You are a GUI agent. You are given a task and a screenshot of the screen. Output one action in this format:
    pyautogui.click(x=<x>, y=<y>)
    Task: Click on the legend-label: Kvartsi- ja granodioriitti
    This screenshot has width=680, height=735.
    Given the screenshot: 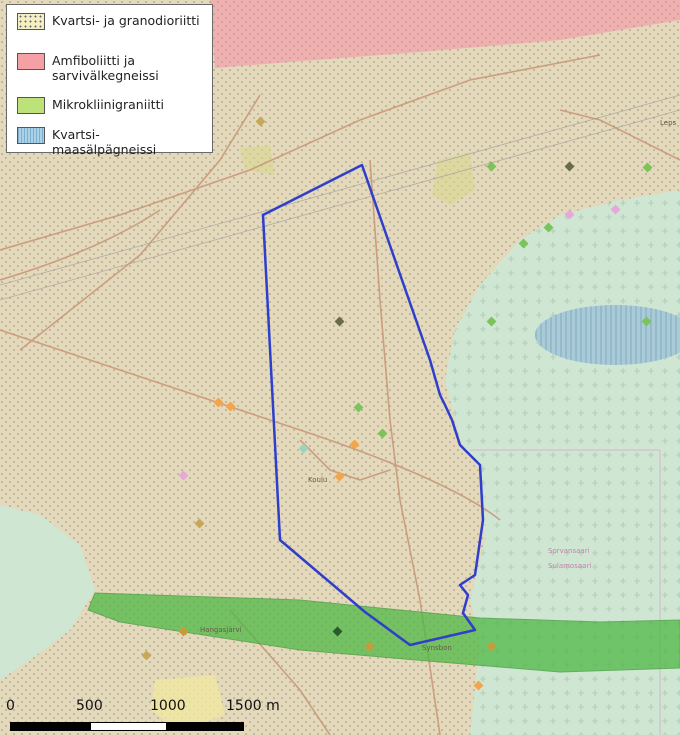 What is the action you would take?
    pyautogui.click(x=126, y=20)
    